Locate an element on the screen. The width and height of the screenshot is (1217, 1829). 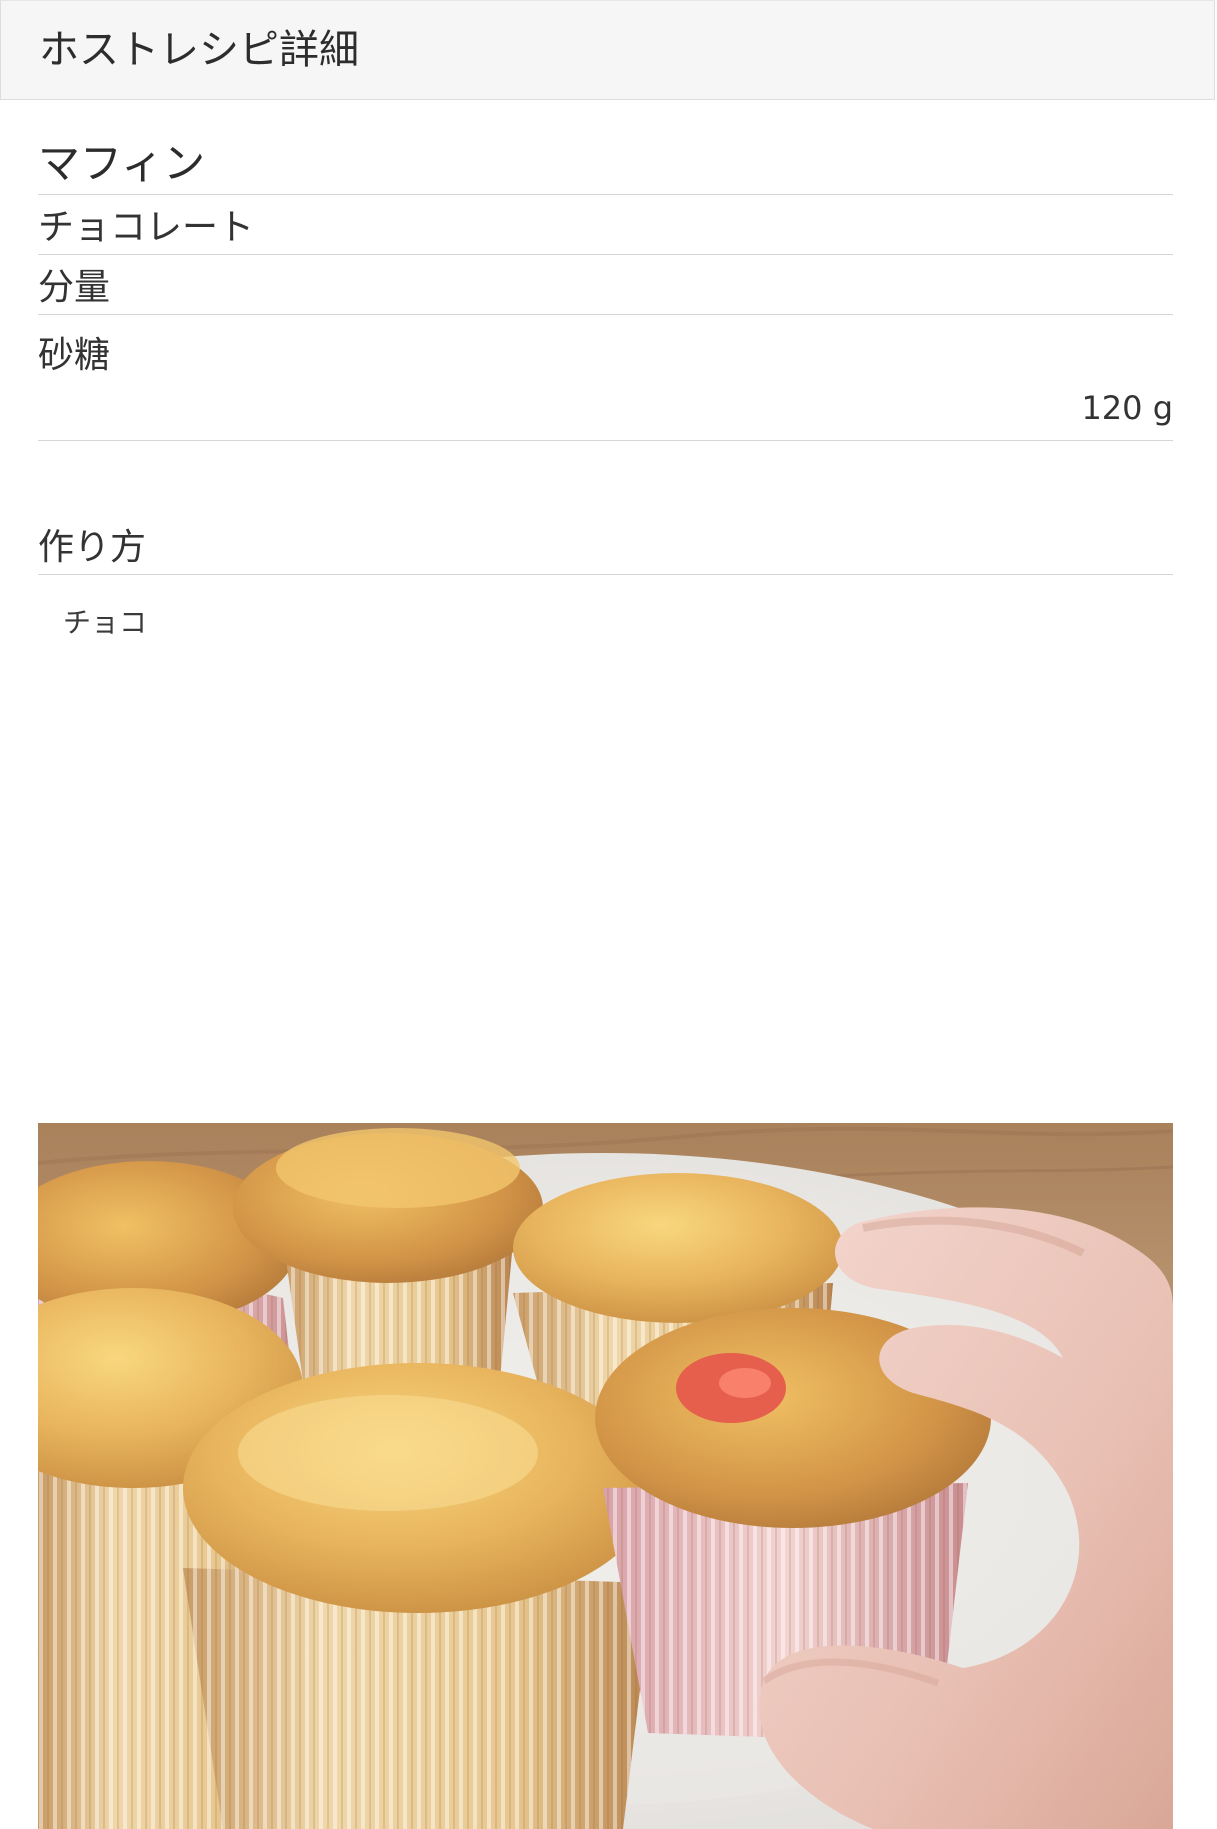
page-title: ホストレシピ詳細 is located at coordinates (199, 50).